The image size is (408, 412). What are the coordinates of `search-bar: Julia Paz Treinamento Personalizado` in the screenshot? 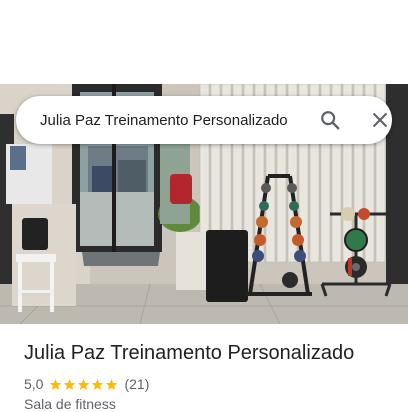 It's located at (204, 120).